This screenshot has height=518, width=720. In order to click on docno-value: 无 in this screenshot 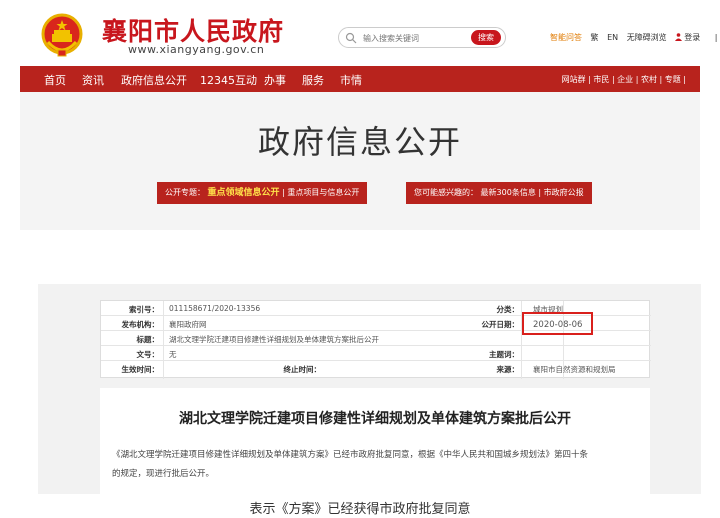, I will do `click(173, 354)`.